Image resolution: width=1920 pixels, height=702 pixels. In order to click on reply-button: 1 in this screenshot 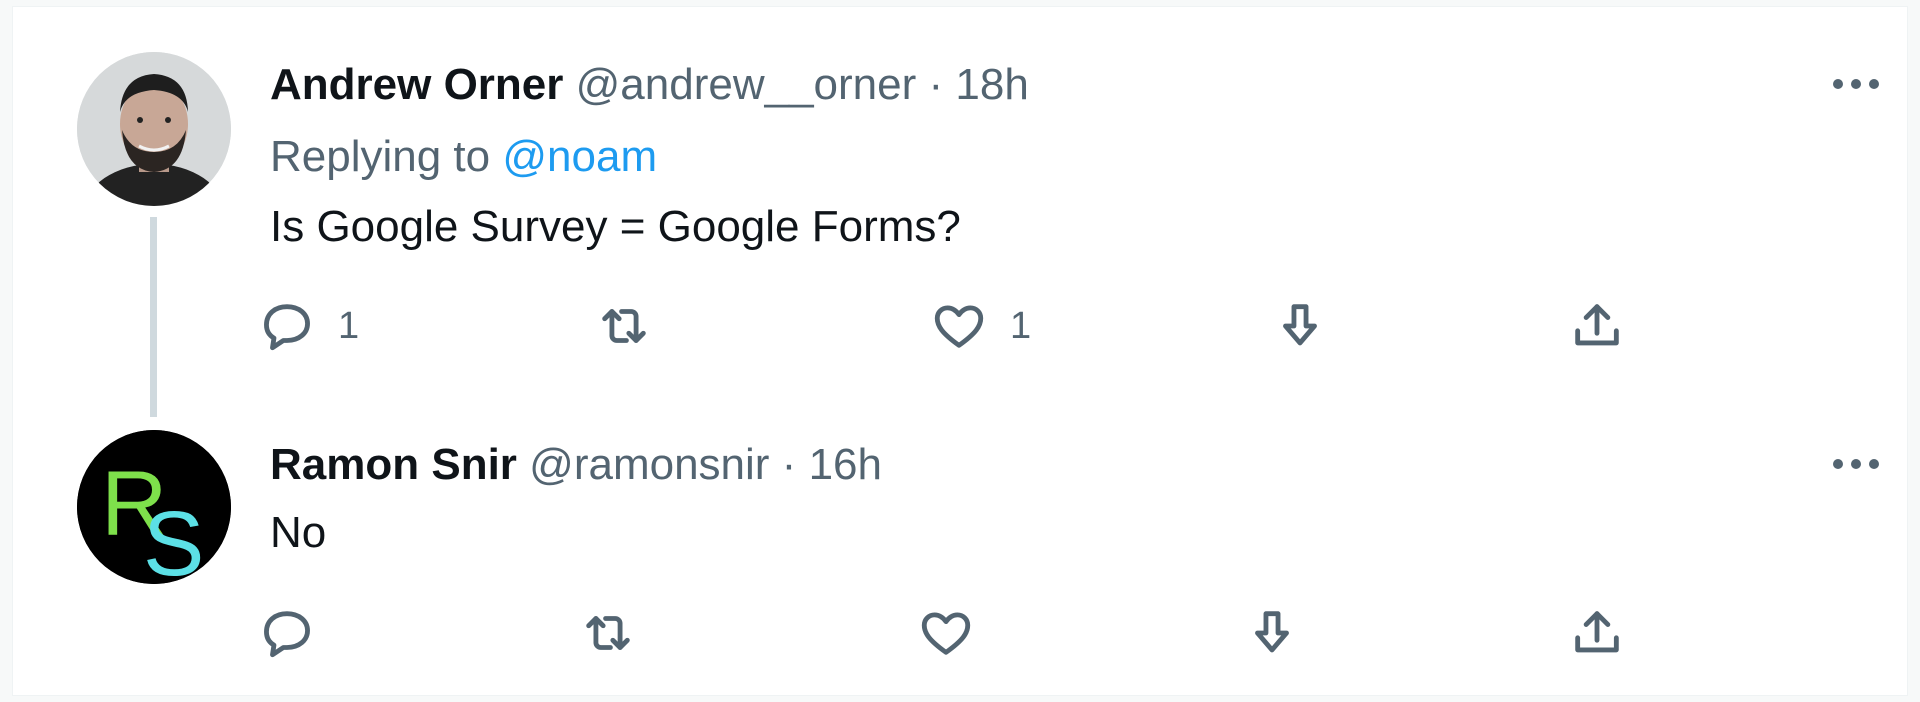, I will do `click(308, 326)`.